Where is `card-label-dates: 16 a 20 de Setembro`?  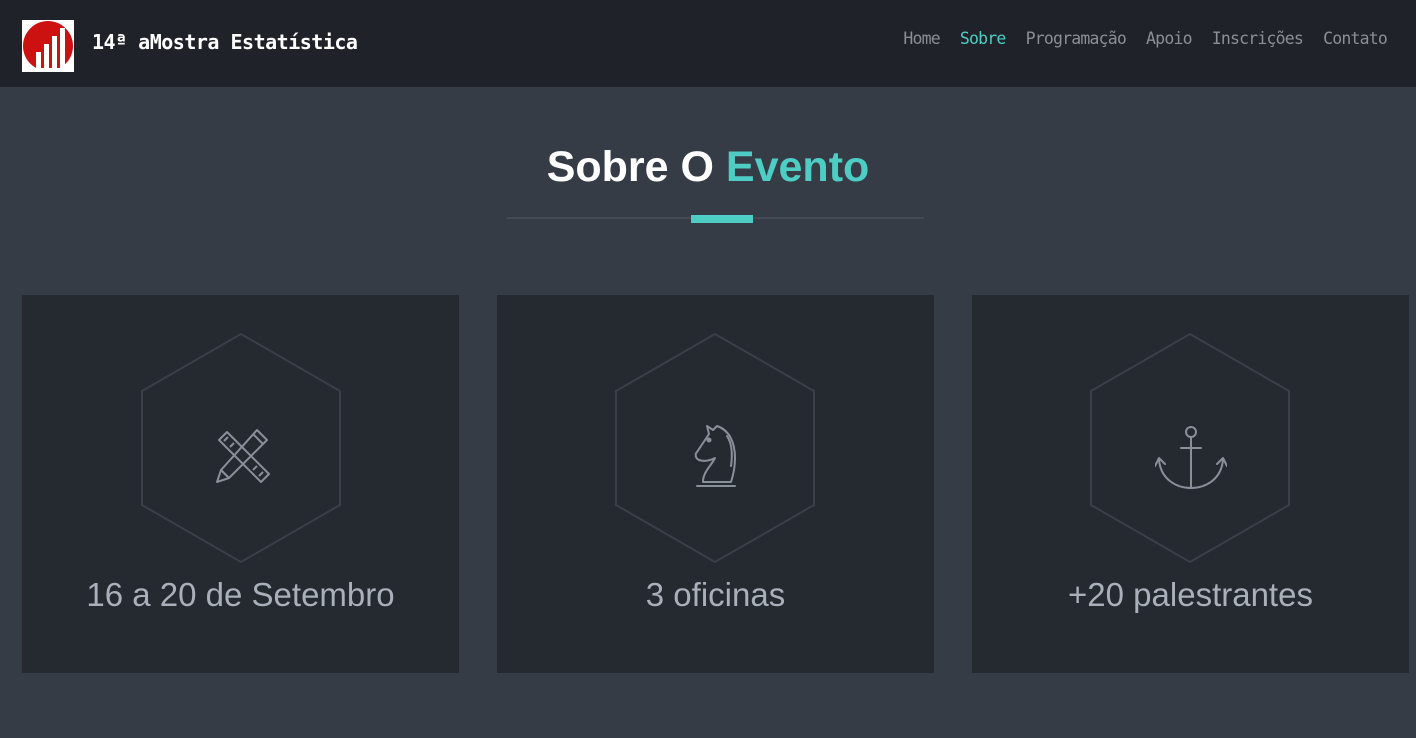 card-label-dates: 16 a 20 de Setembro is located at coordinates (240, 594).